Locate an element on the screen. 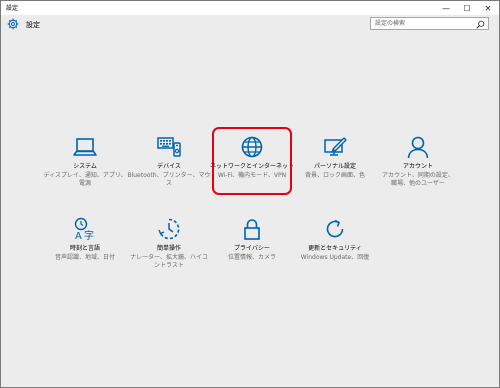 The width and height of the screenshot is (500, 388). tile-accounts: アカウント アカウント、同期の設定、 職場、他のユーザー is located at coordinates (418, 161).